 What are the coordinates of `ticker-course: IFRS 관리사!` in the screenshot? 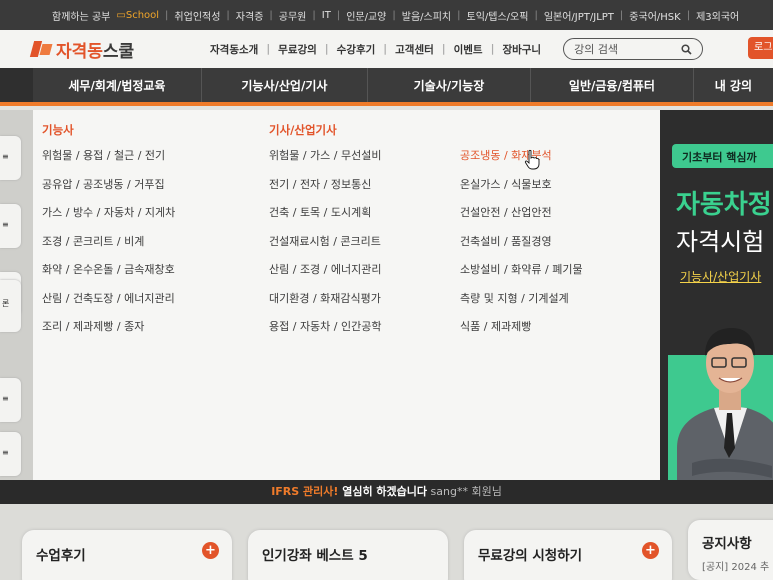 It's located at (305, 491).